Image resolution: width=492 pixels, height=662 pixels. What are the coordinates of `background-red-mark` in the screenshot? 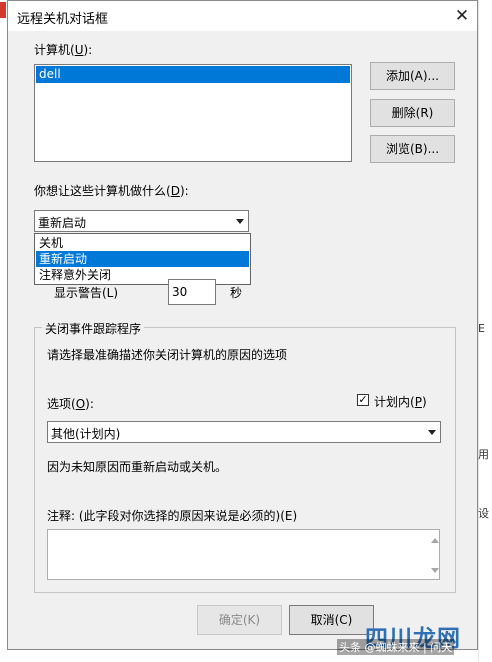 It's located at (3, 10).